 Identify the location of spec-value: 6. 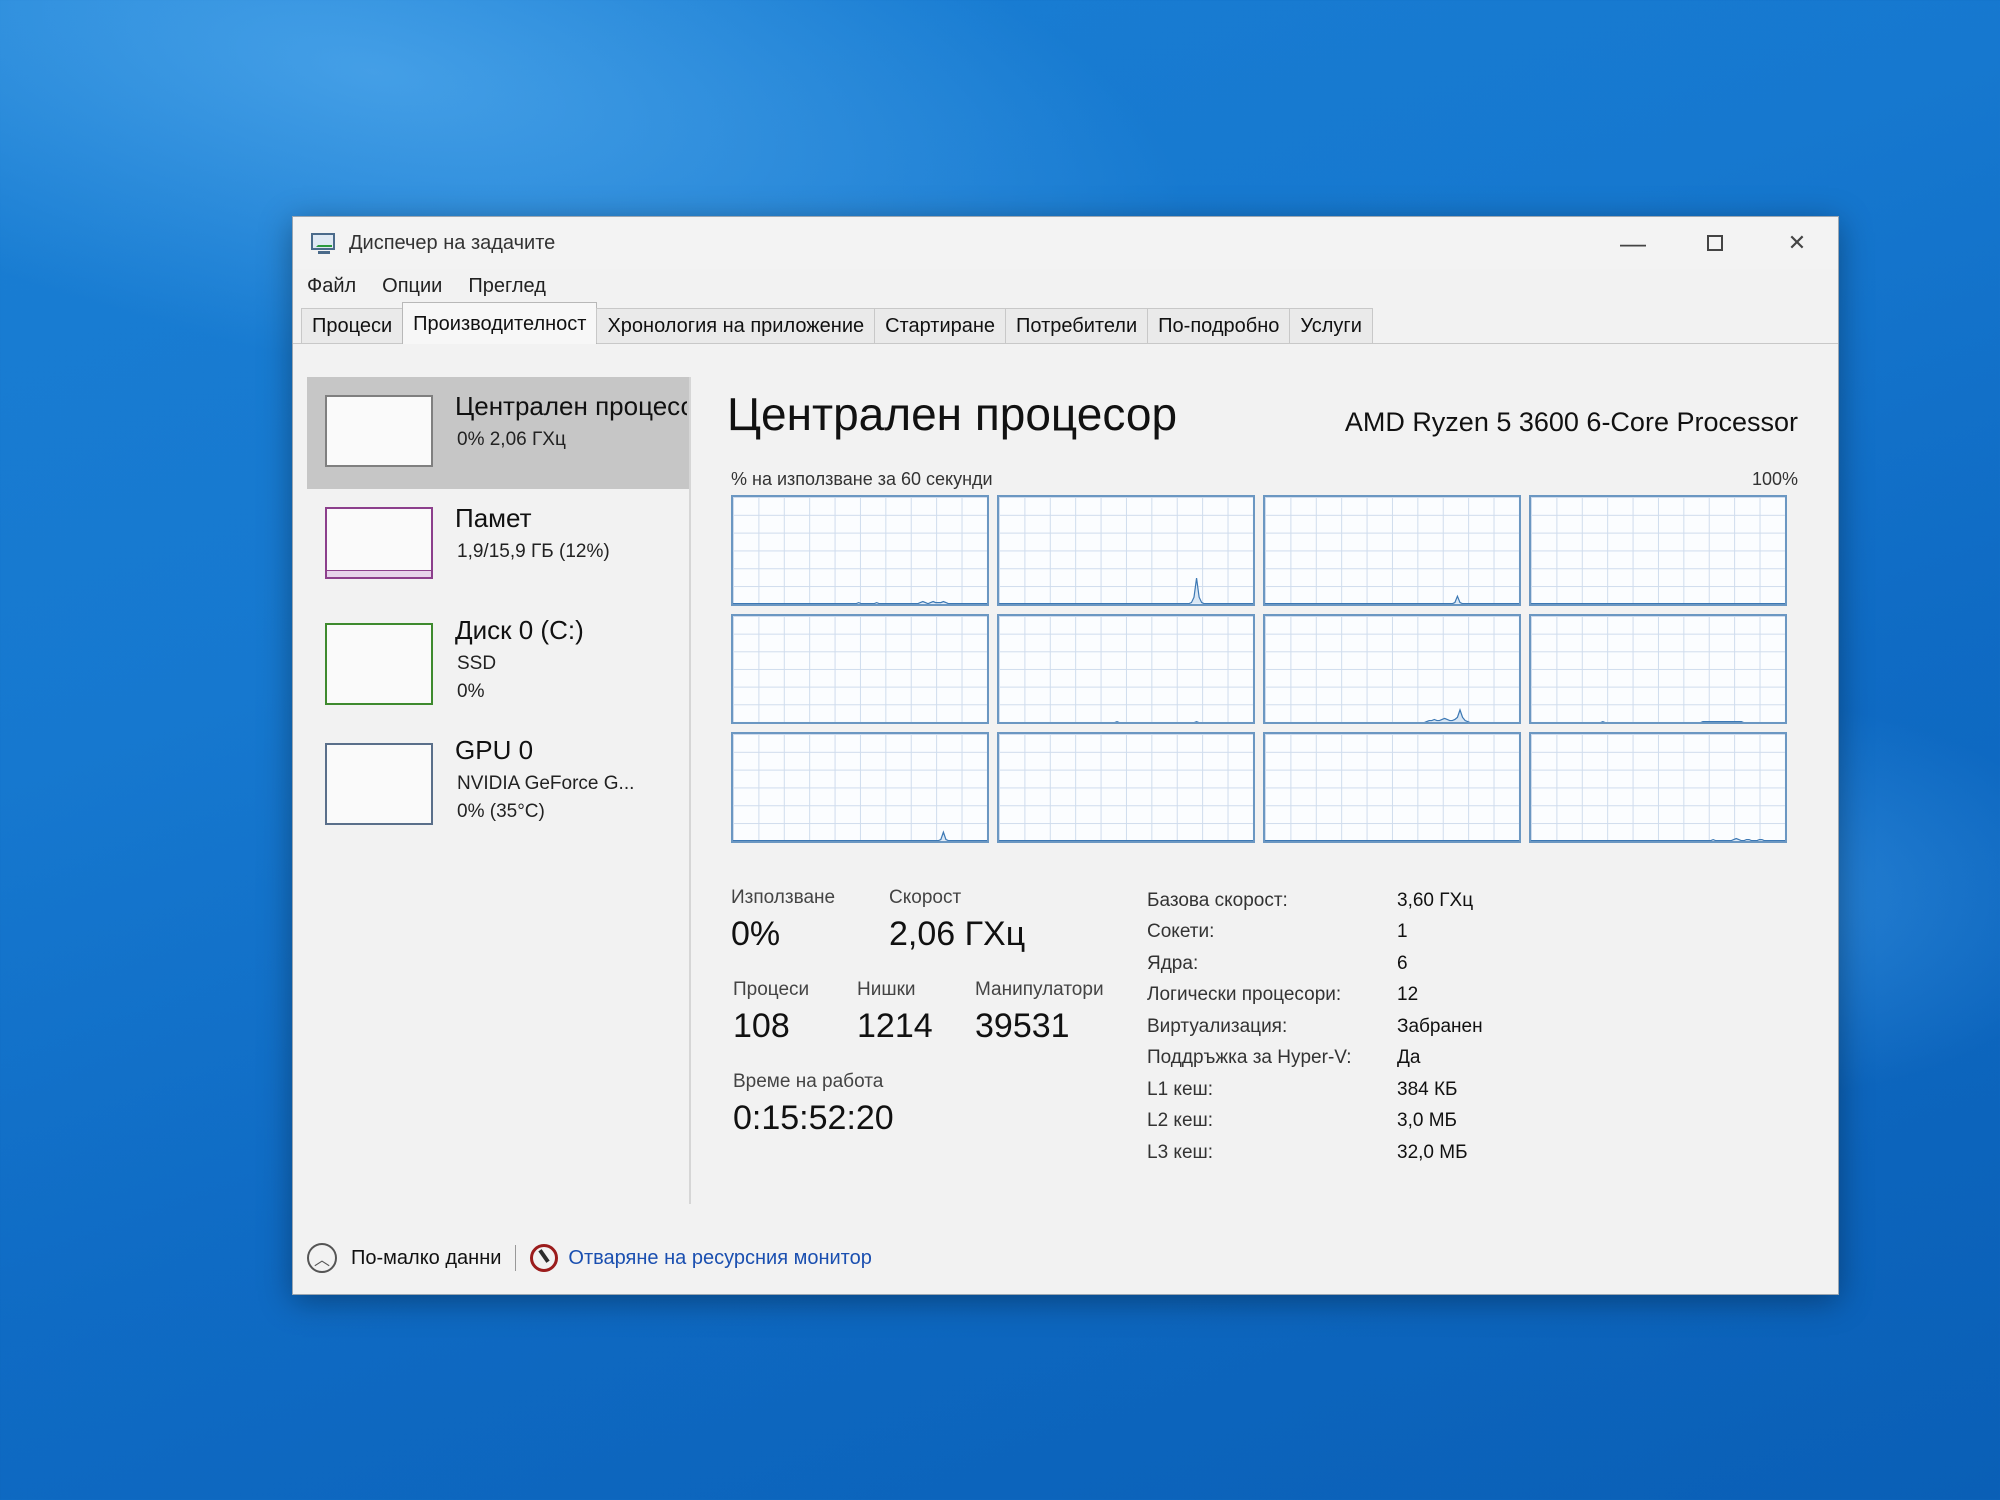
(1402, 963).